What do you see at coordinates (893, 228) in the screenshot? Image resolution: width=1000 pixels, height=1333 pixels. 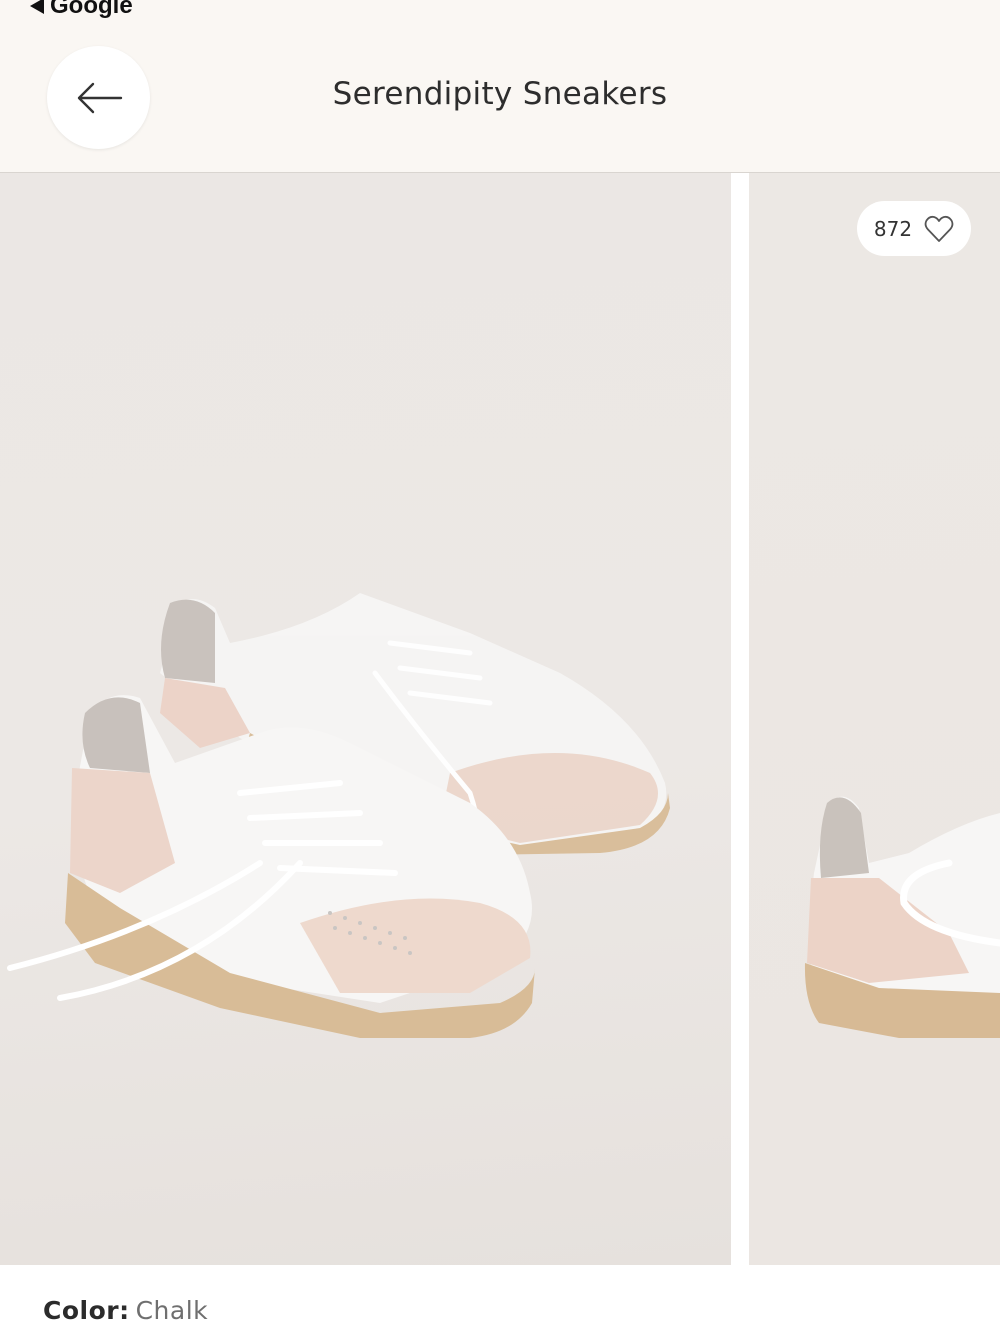 I see `like-count: 872` at bounding box center [893, 228].